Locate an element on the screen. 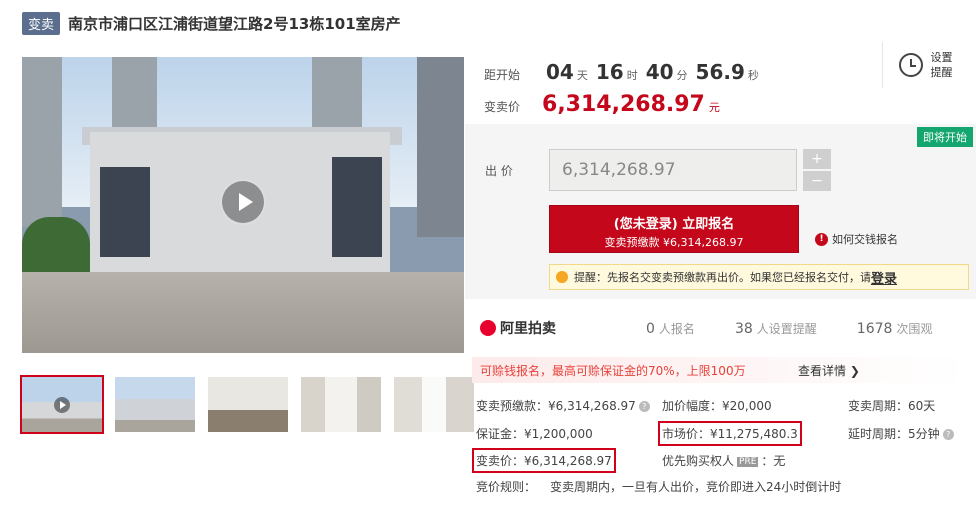 The width and height of the screenshot is (976, 509). reminder-count: 38 人设置提醒 is located at coordinates (775, 328).